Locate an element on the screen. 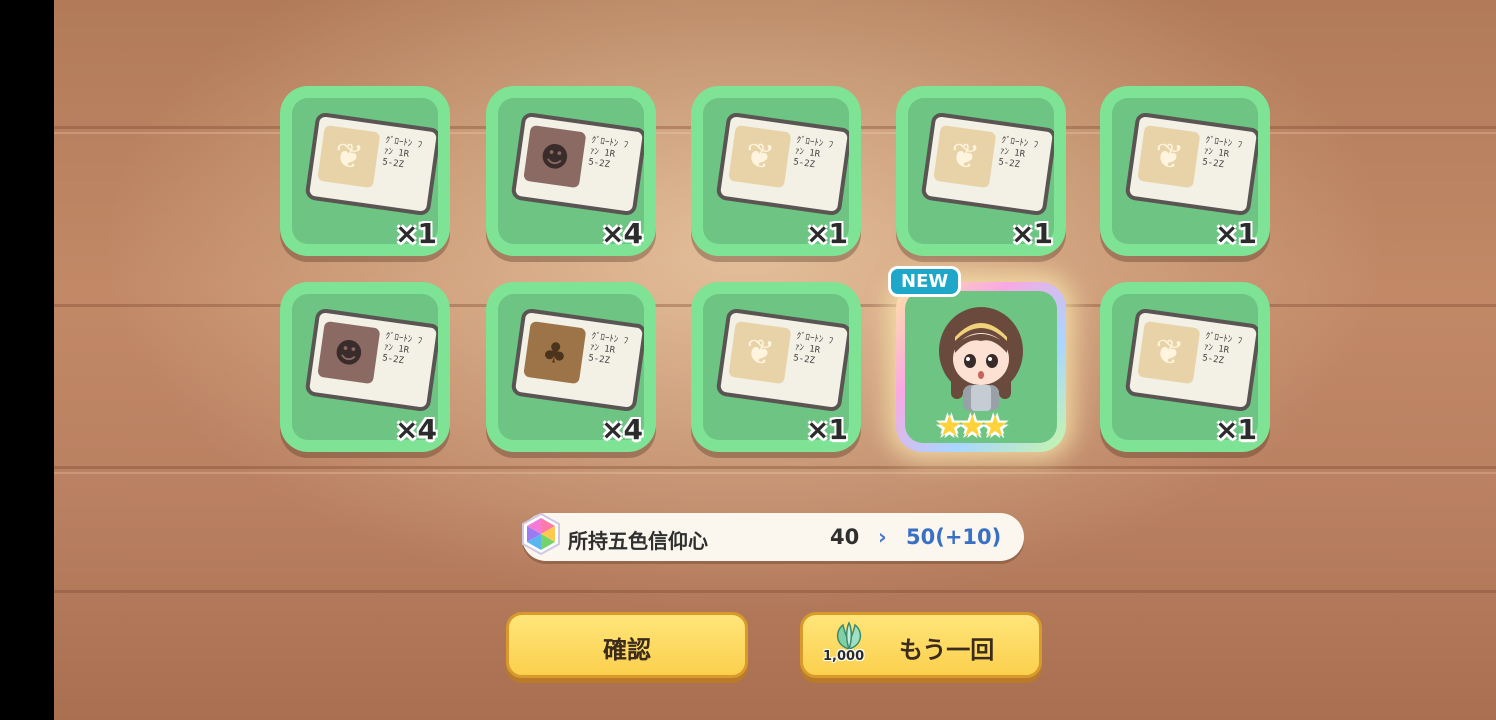 The image size is (1496, 720). chevron-right-icon: › is located at coordinates (882, 537).